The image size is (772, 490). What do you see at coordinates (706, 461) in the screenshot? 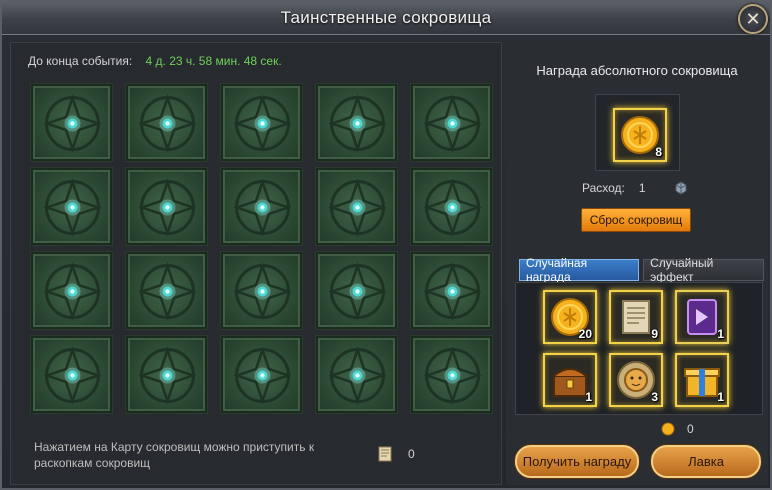
I see `shop-button: Лавка` at bounding box center [706, 461].